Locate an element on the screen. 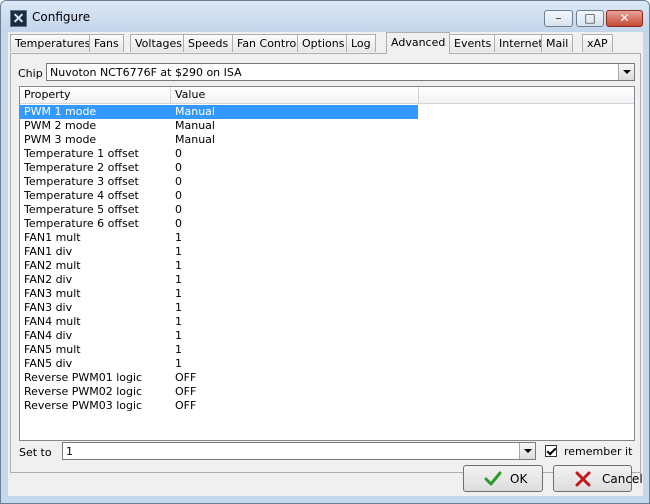  tab-options: Options is located at coordinates (323, 43).